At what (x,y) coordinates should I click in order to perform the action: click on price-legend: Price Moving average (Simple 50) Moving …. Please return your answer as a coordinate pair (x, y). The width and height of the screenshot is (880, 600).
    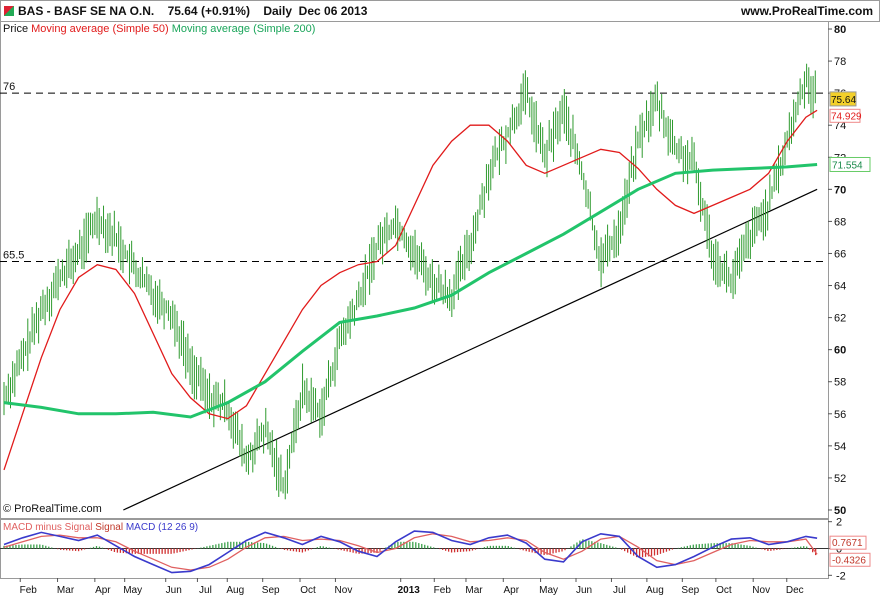
    Looking at the image, I should click on (159, 29).